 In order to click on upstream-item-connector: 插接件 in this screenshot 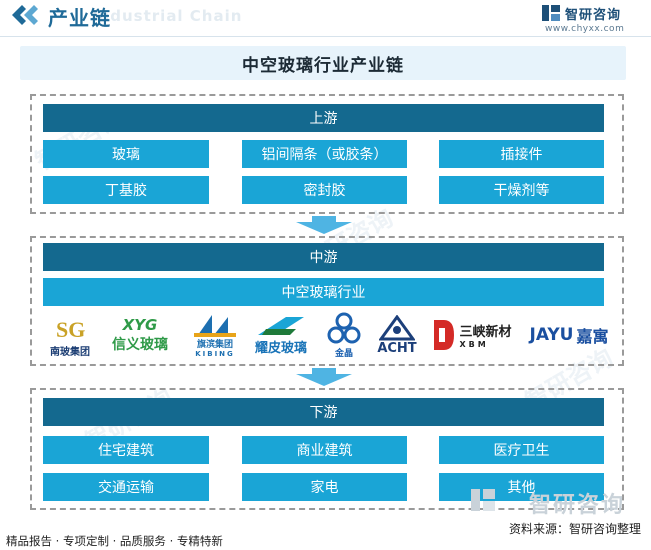, I will do `click(521, 154)`.